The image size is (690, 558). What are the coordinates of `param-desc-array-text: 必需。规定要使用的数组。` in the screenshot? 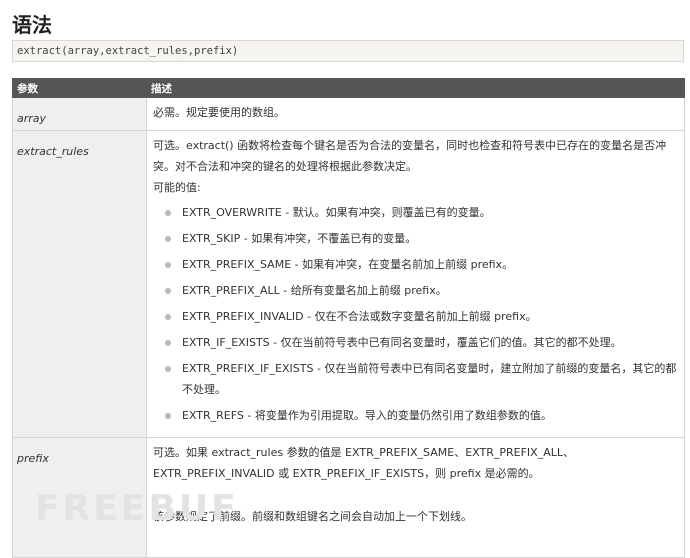 It's located at (219, 112).